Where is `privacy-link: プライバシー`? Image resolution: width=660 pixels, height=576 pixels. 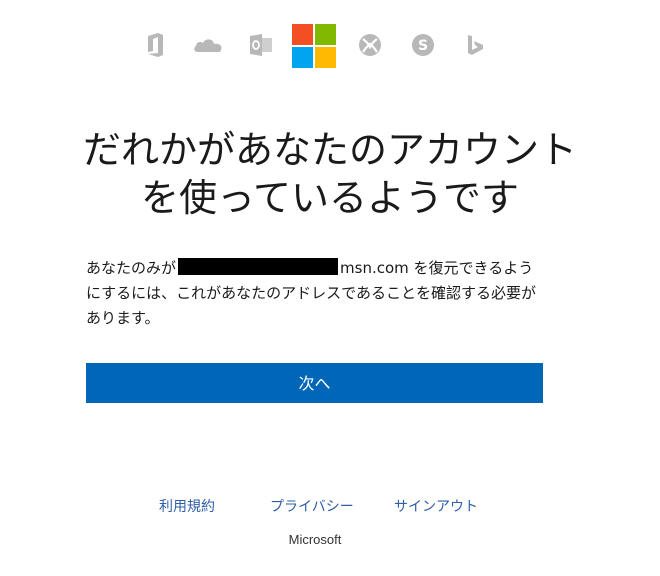
privacy-link: プライバシー is located at coordinates (312, 506).